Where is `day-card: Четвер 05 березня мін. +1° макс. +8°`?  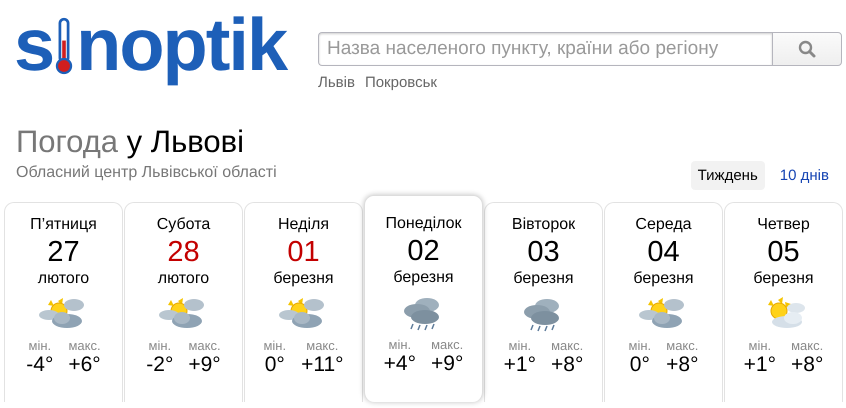
day-card: Четвер 05 березня мін. +1° макс. +8° is located at coordinates (783, 302).